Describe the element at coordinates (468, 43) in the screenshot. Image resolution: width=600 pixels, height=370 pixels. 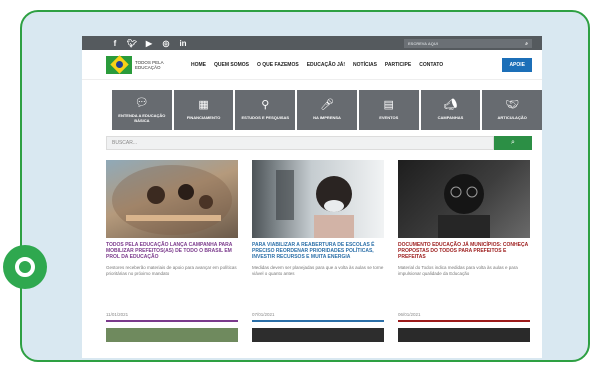
I see `top-search-input: ESCREVA AQUI ⌕` at that location.